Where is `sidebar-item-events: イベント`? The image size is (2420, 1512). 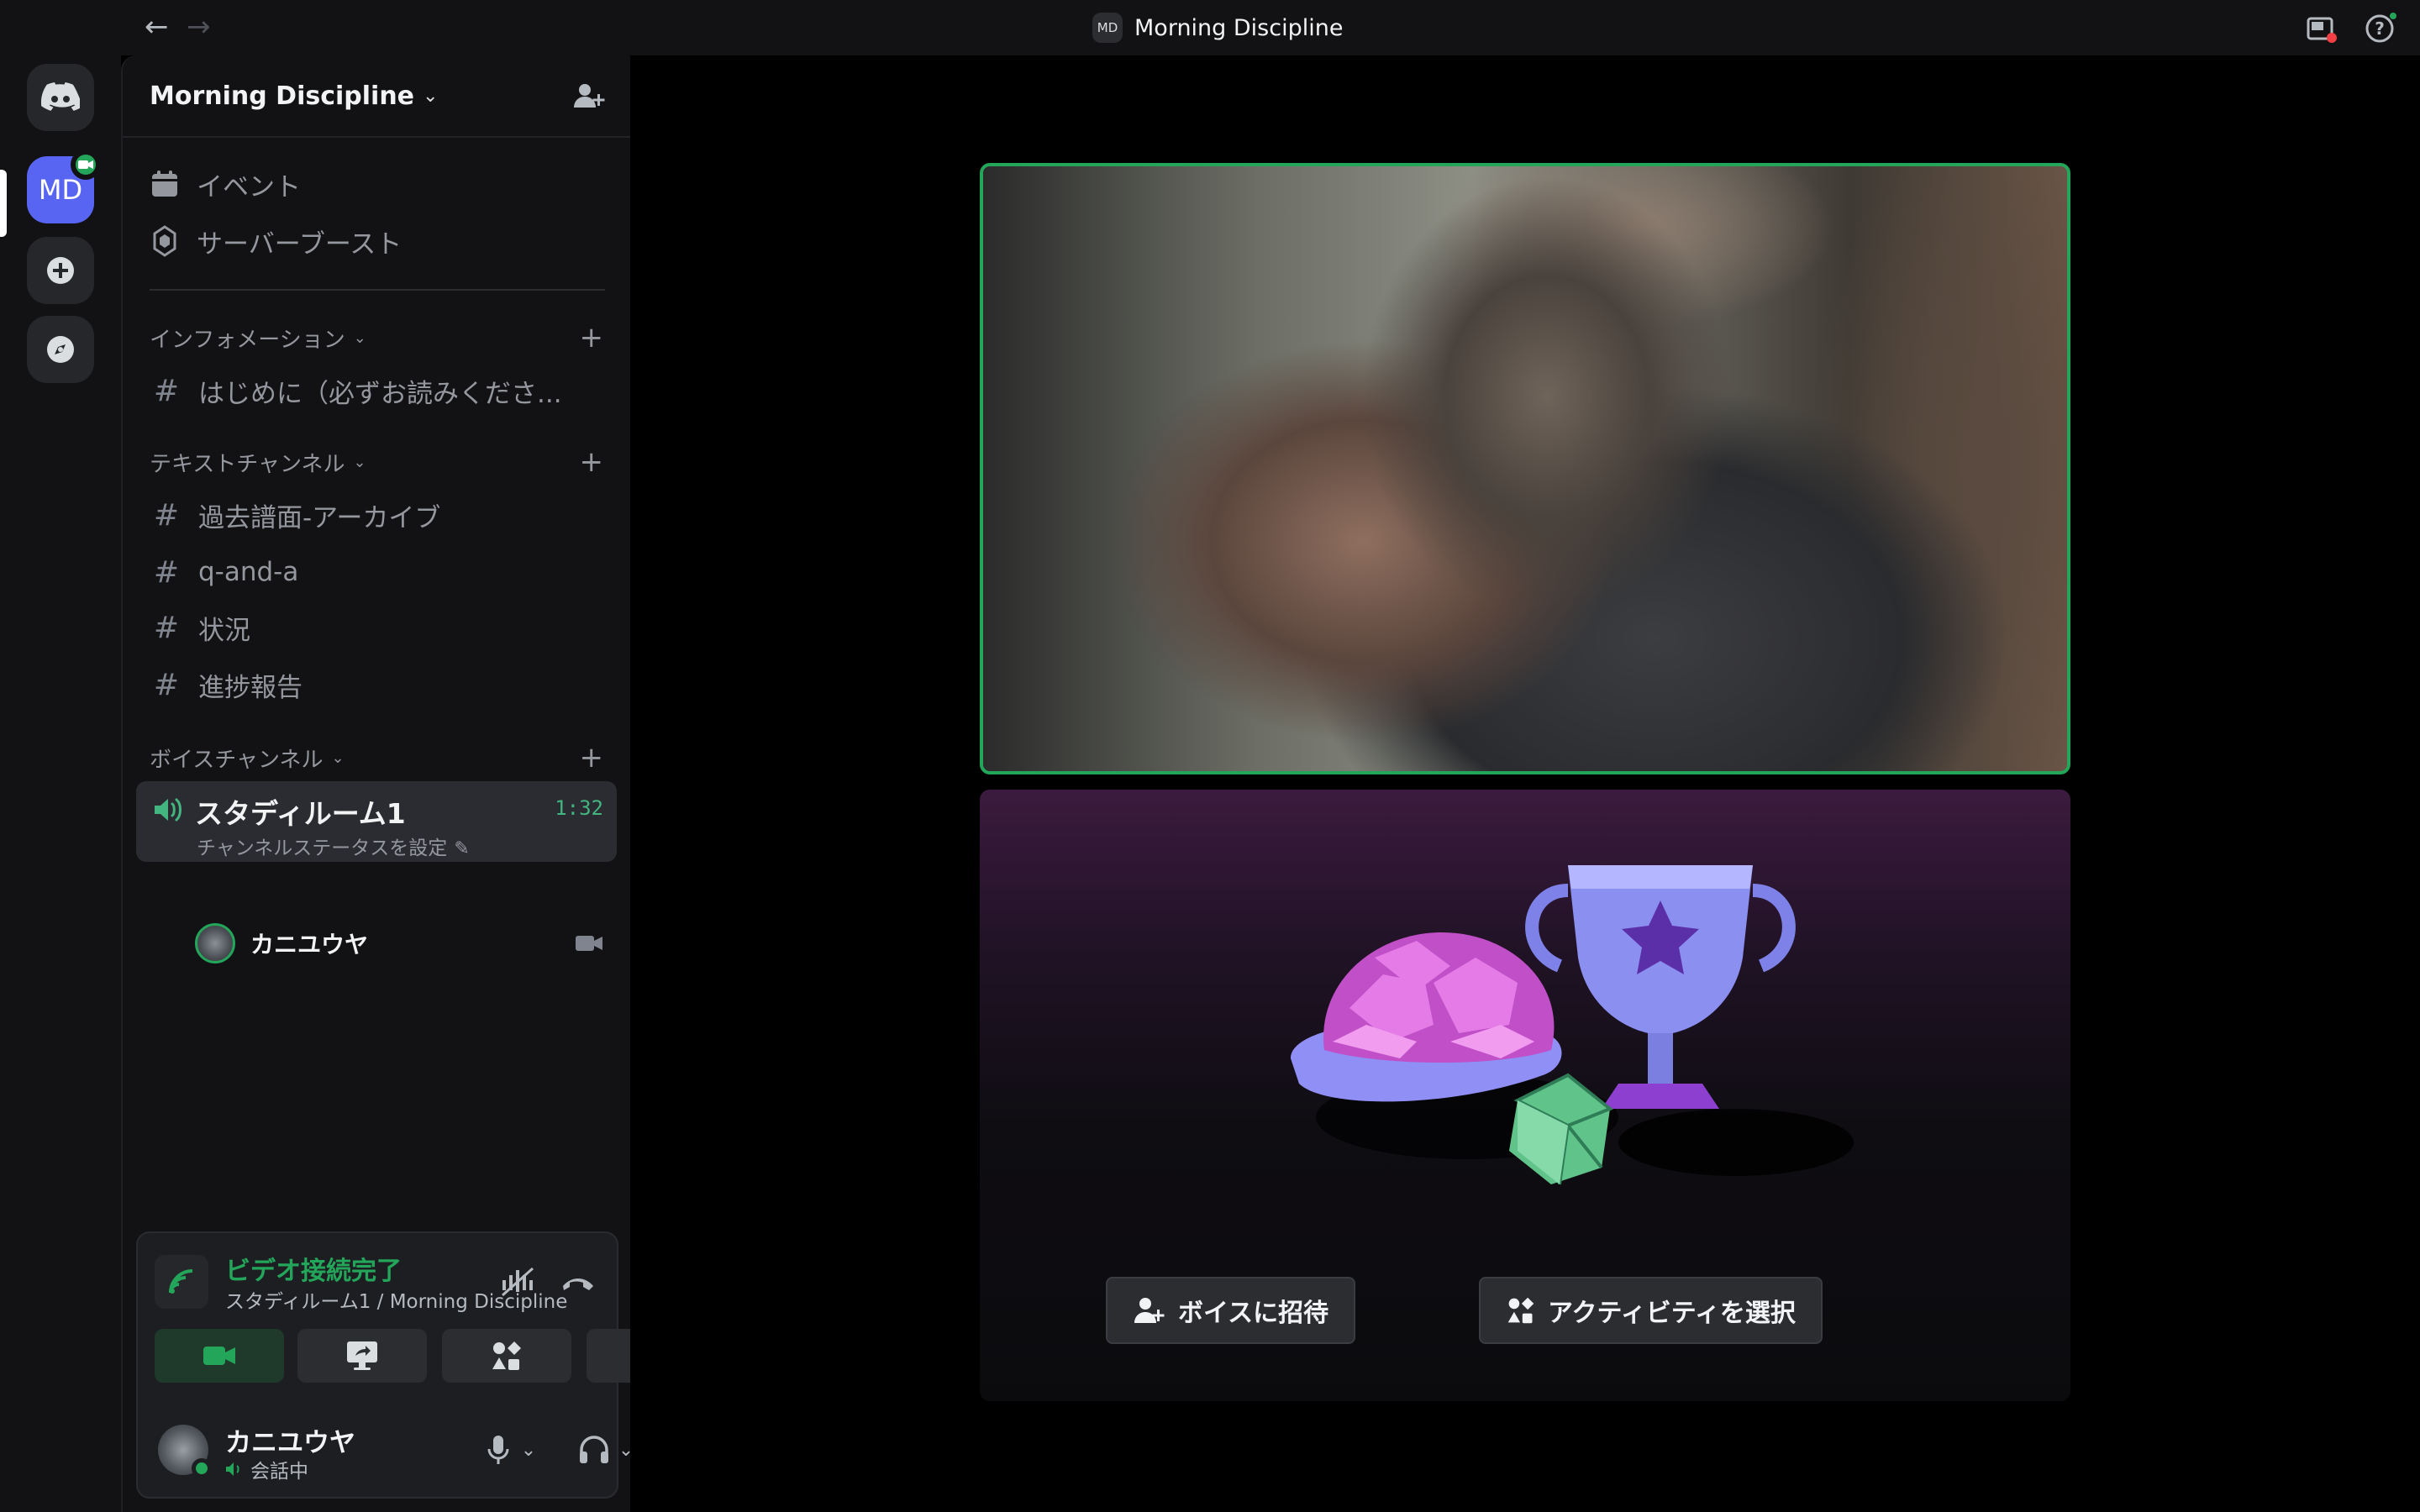
sidebar-item-events: イベント is located at coordinates (225, 184).